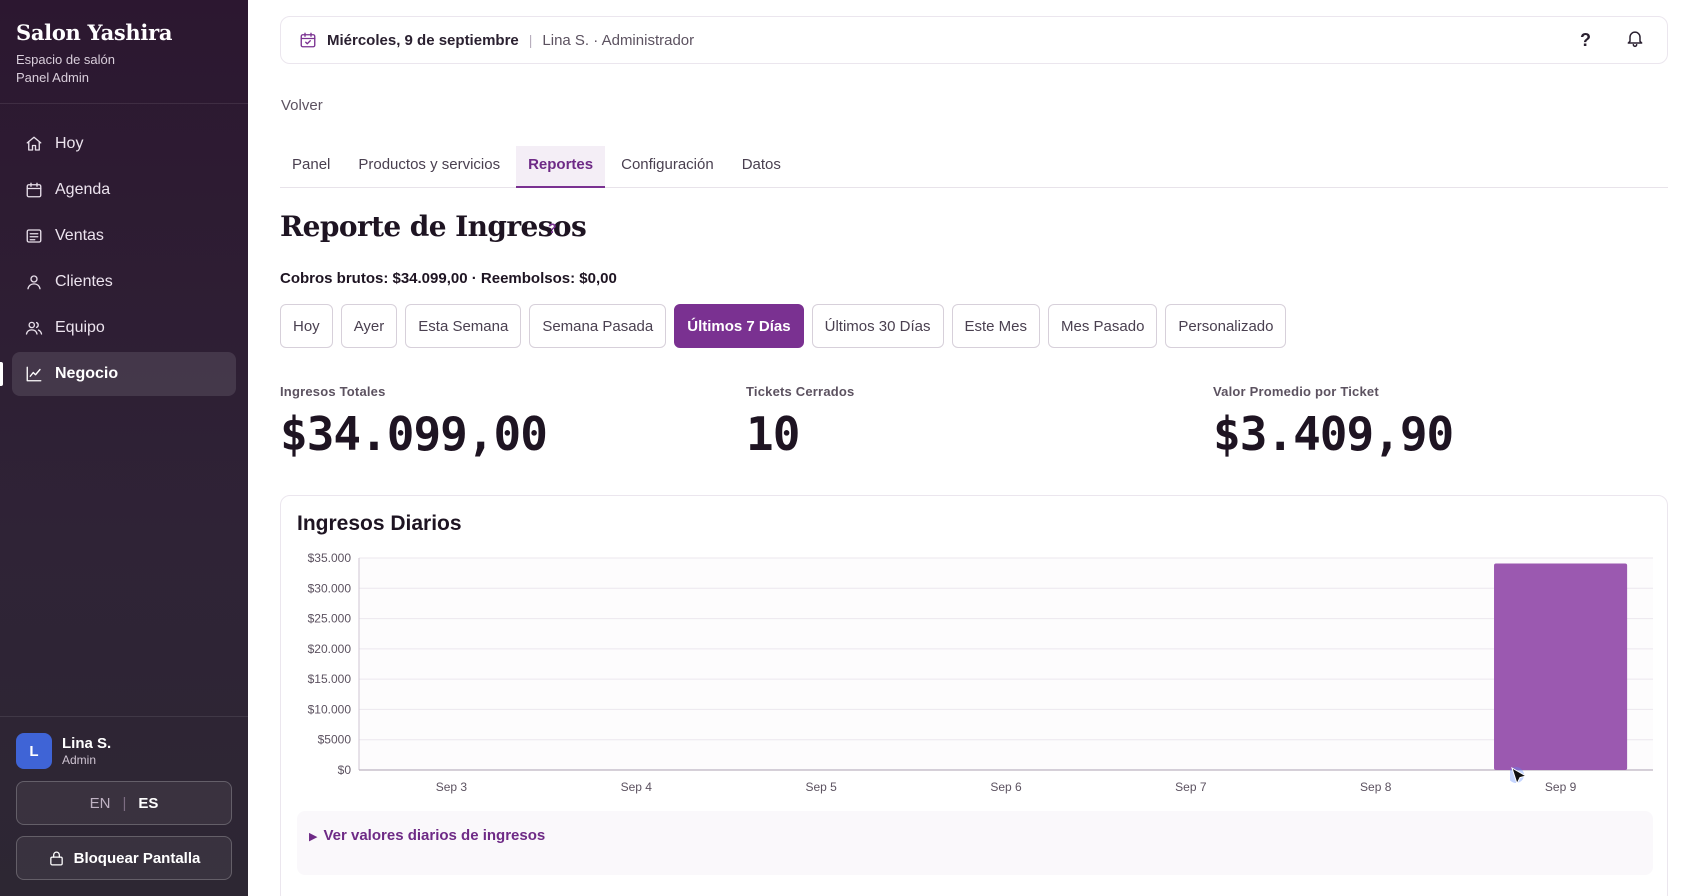 This screenshot has width=1700, height=896. What do you see at coordinates (877, 326) in the screenshot?
I see `filter-ultimos-30-dias: Últimos 30 Días` at bounding box center [877, 326].